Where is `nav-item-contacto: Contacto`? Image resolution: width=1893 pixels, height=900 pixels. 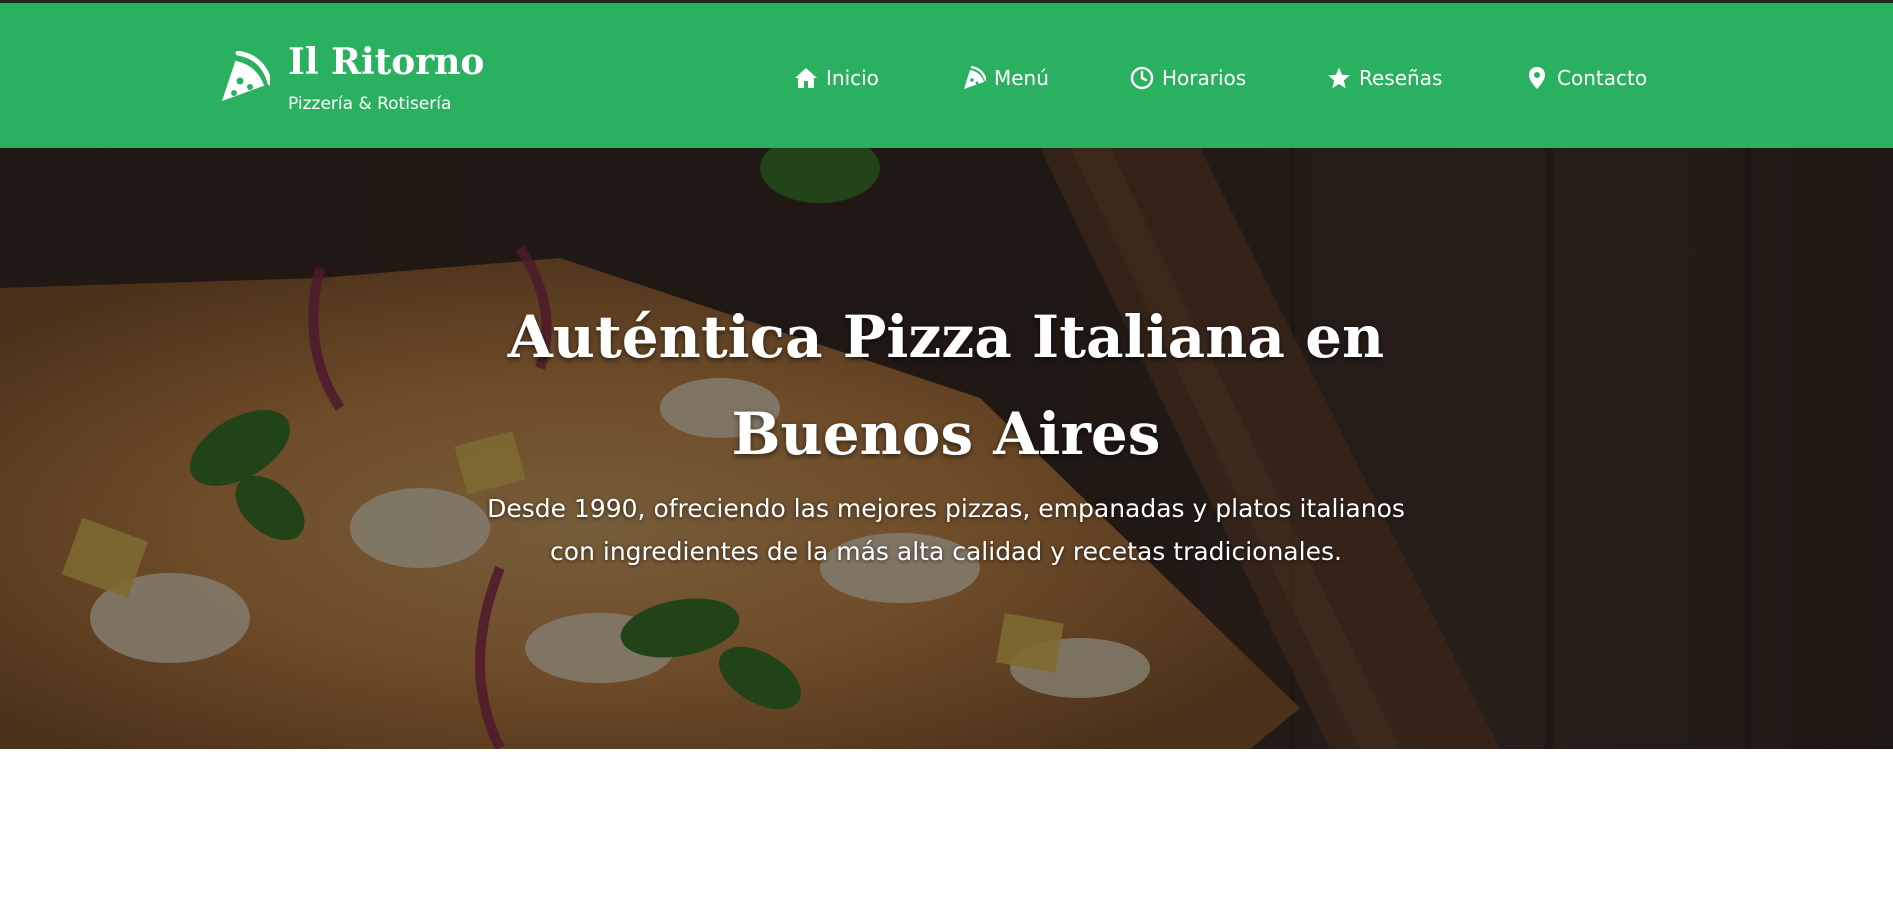 nav-item-contacto: Contacto is located at coordinates (1586, 78).